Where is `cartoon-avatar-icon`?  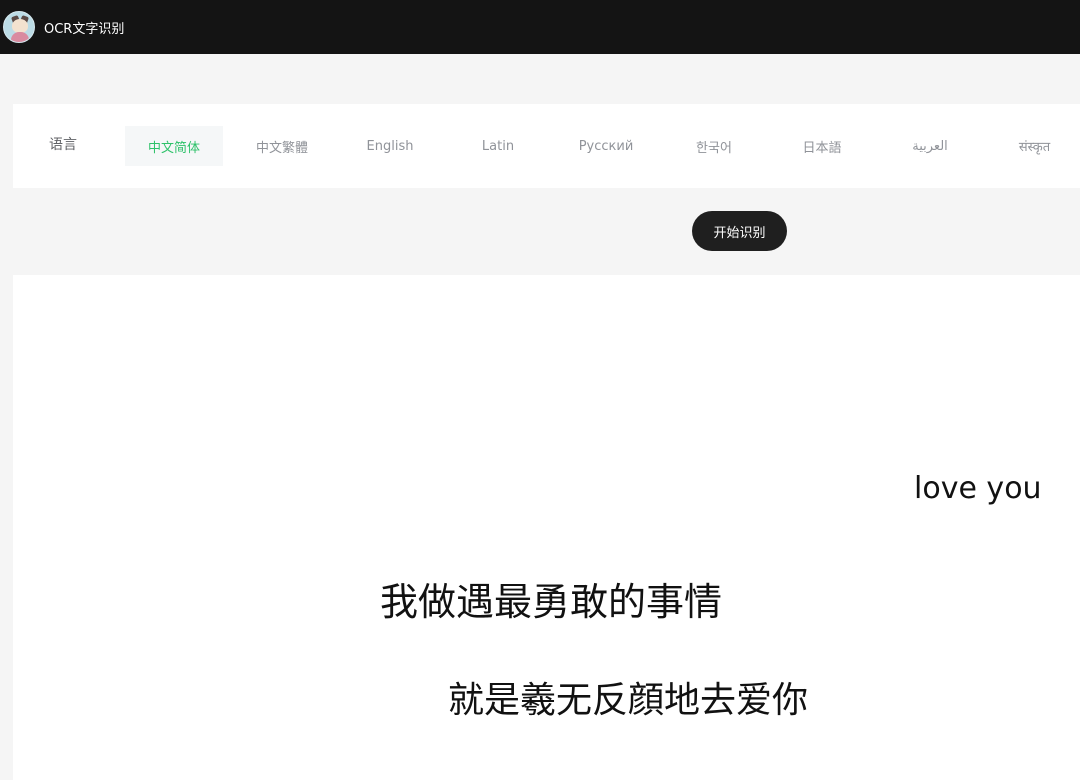
cartoon-avatar-icon is located at coordinates (19, 27).